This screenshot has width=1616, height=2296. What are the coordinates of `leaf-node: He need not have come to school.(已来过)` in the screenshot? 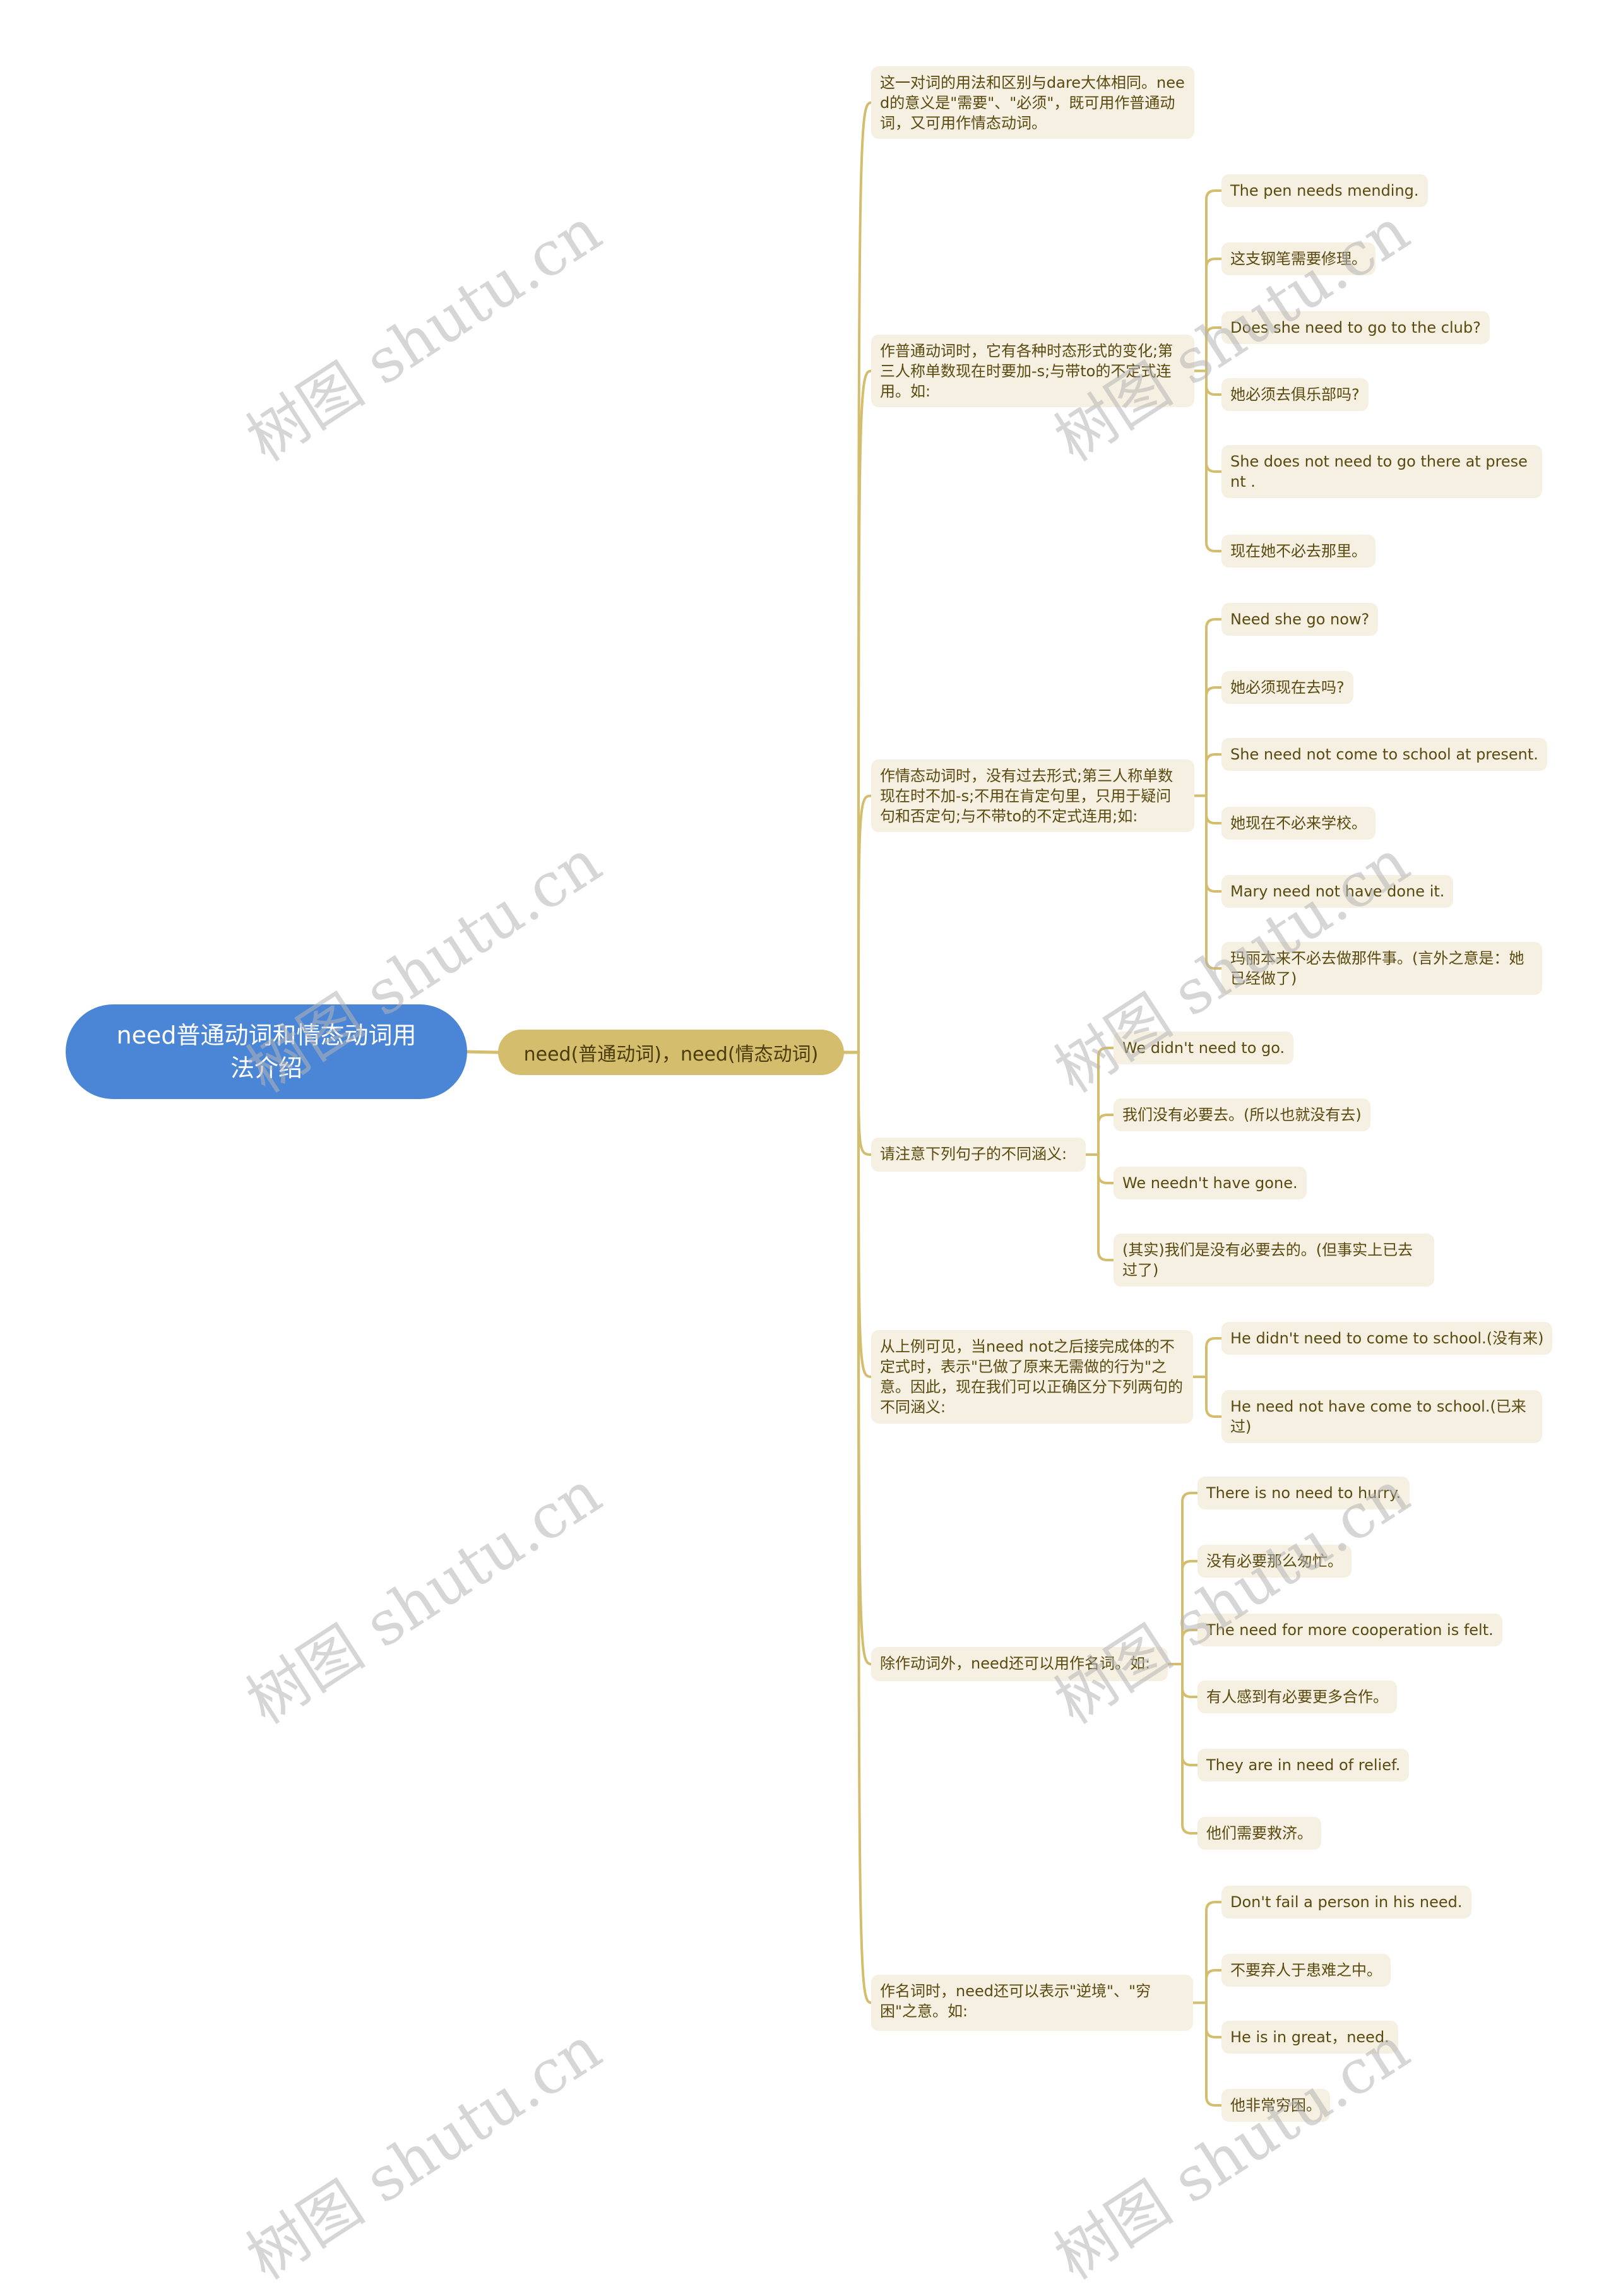 It's located at (1381, 1417).